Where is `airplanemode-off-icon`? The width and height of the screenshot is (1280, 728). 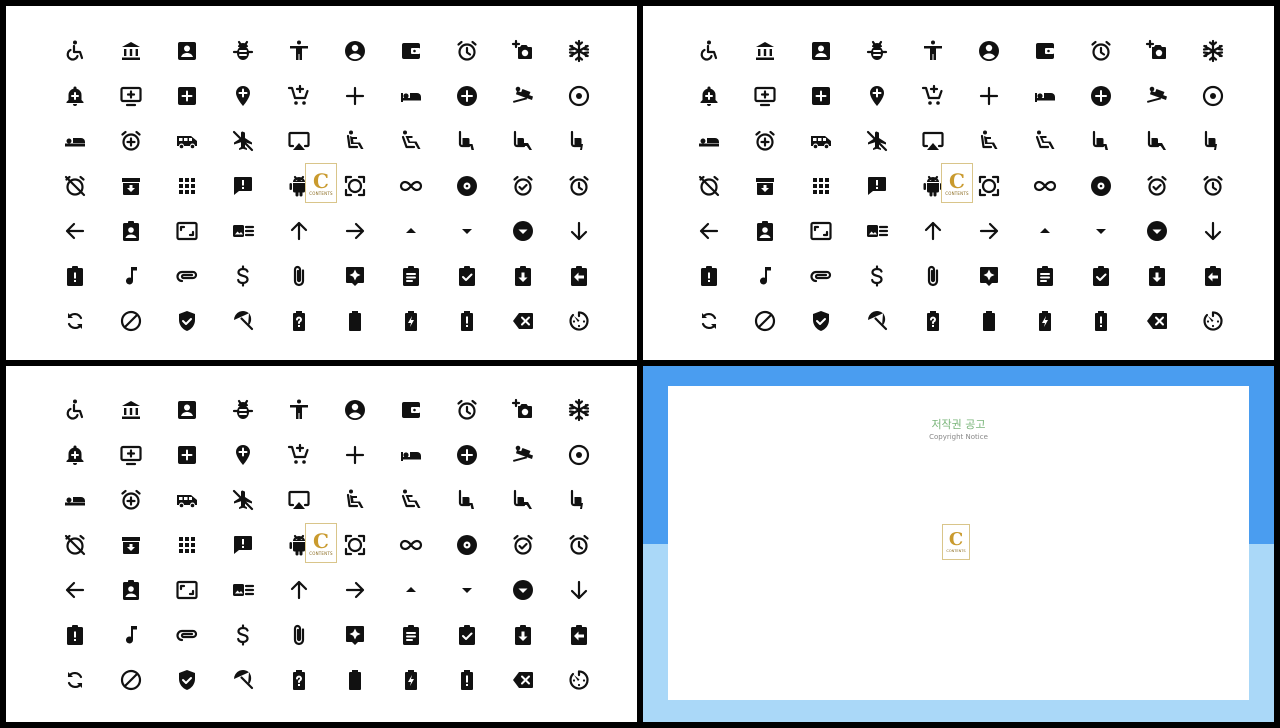 airplanemode-off-icon is located at coordinates (877, 140).